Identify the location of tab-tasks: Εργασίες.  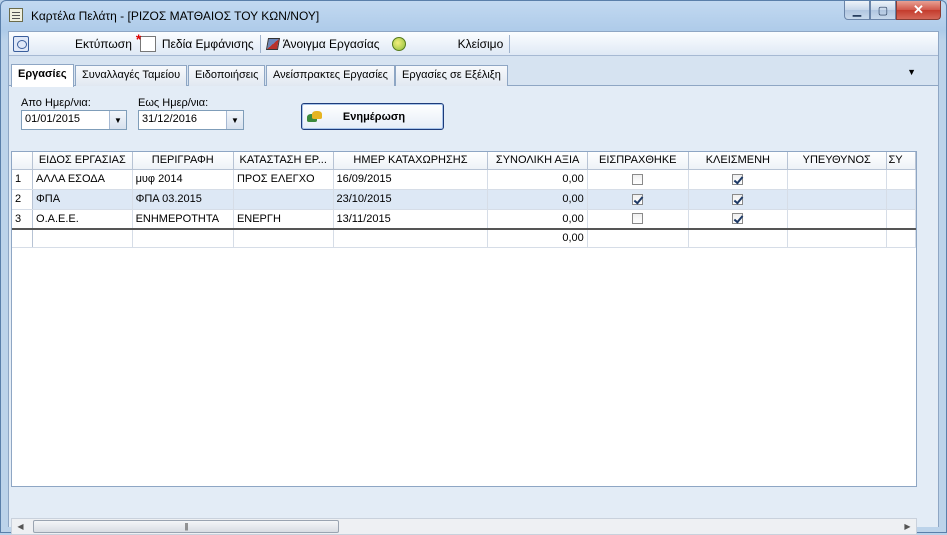
(42, 75).